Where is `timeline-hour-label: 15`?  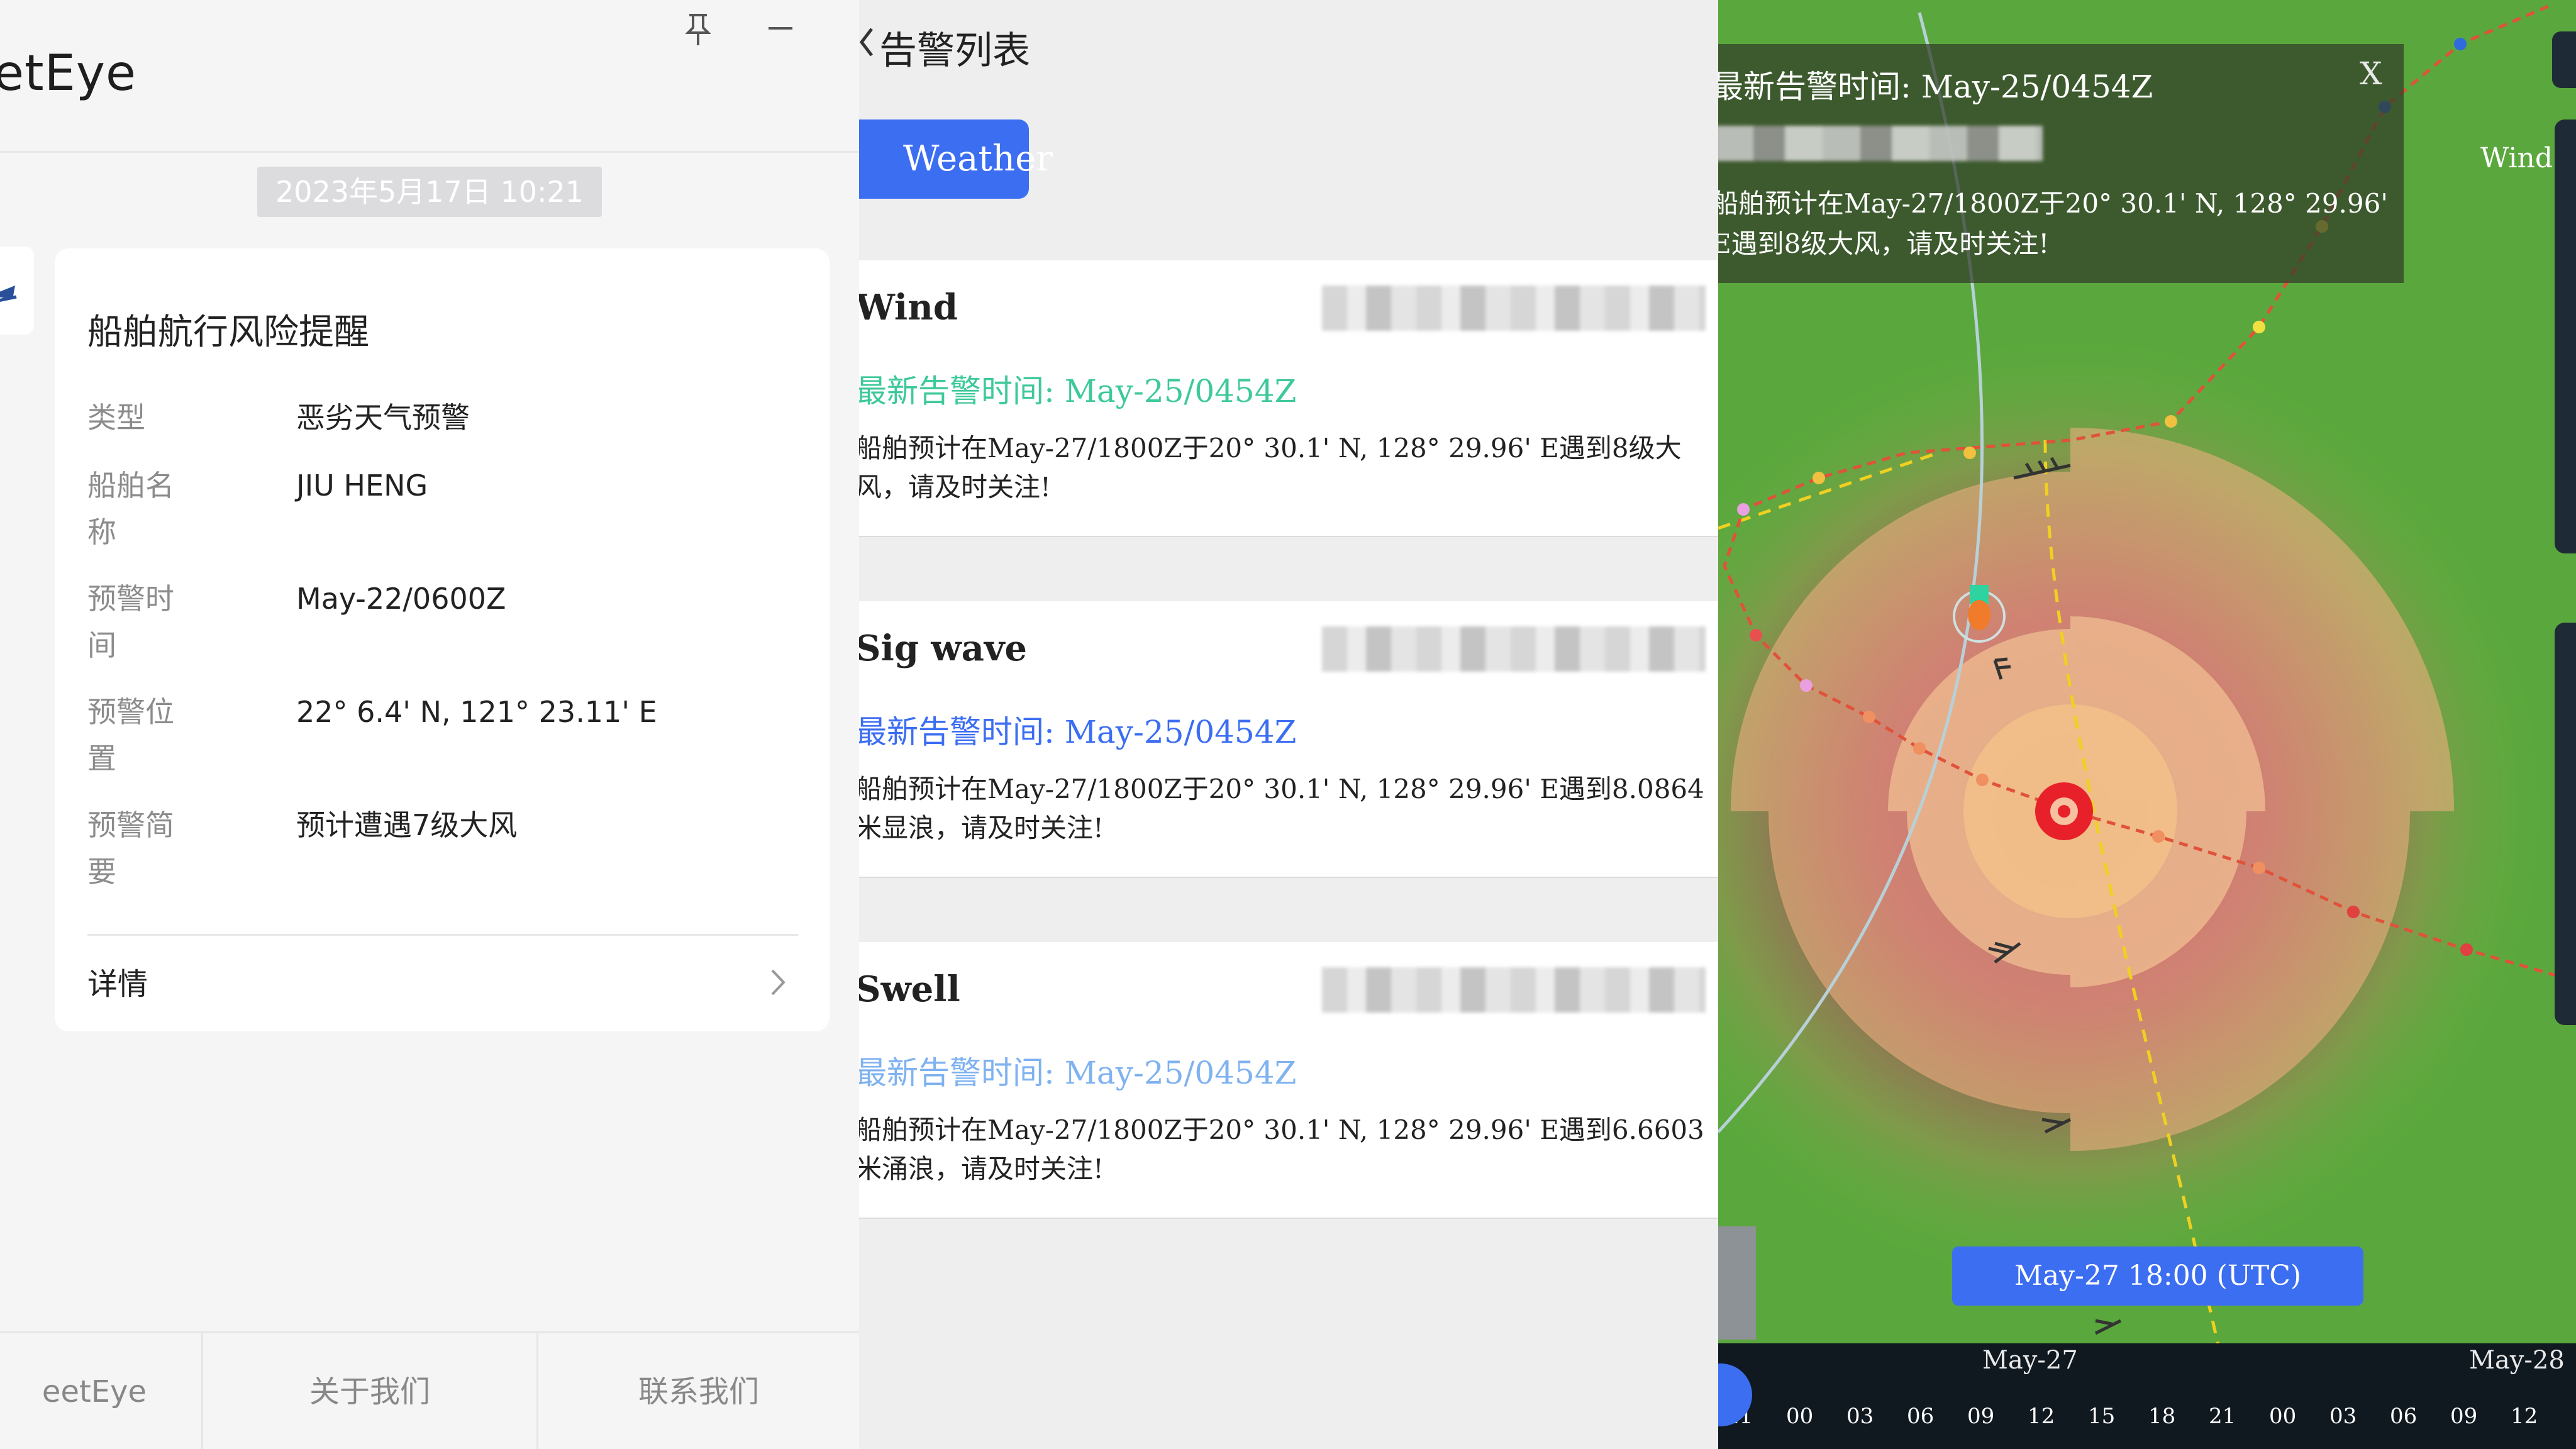
timeline-hour-label: 15 is located at coordinates (2102, 1416).